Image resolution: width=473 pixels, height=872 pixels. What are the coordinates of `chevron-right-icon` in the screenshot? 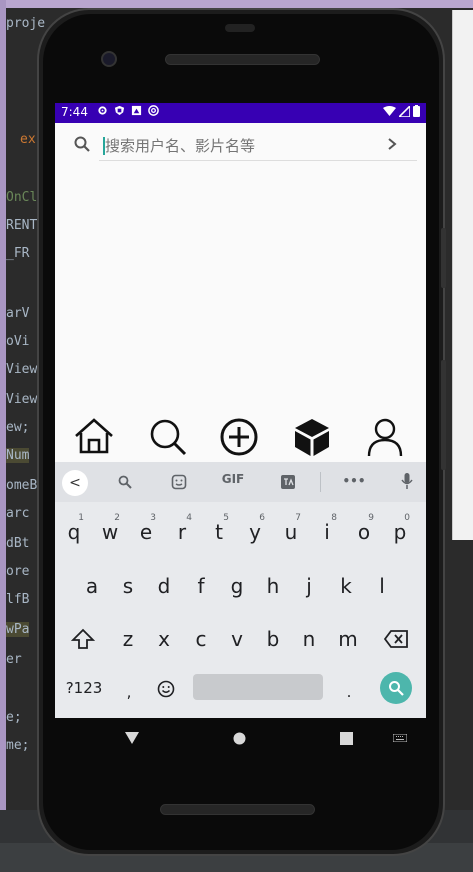 It's located at (392, 144).